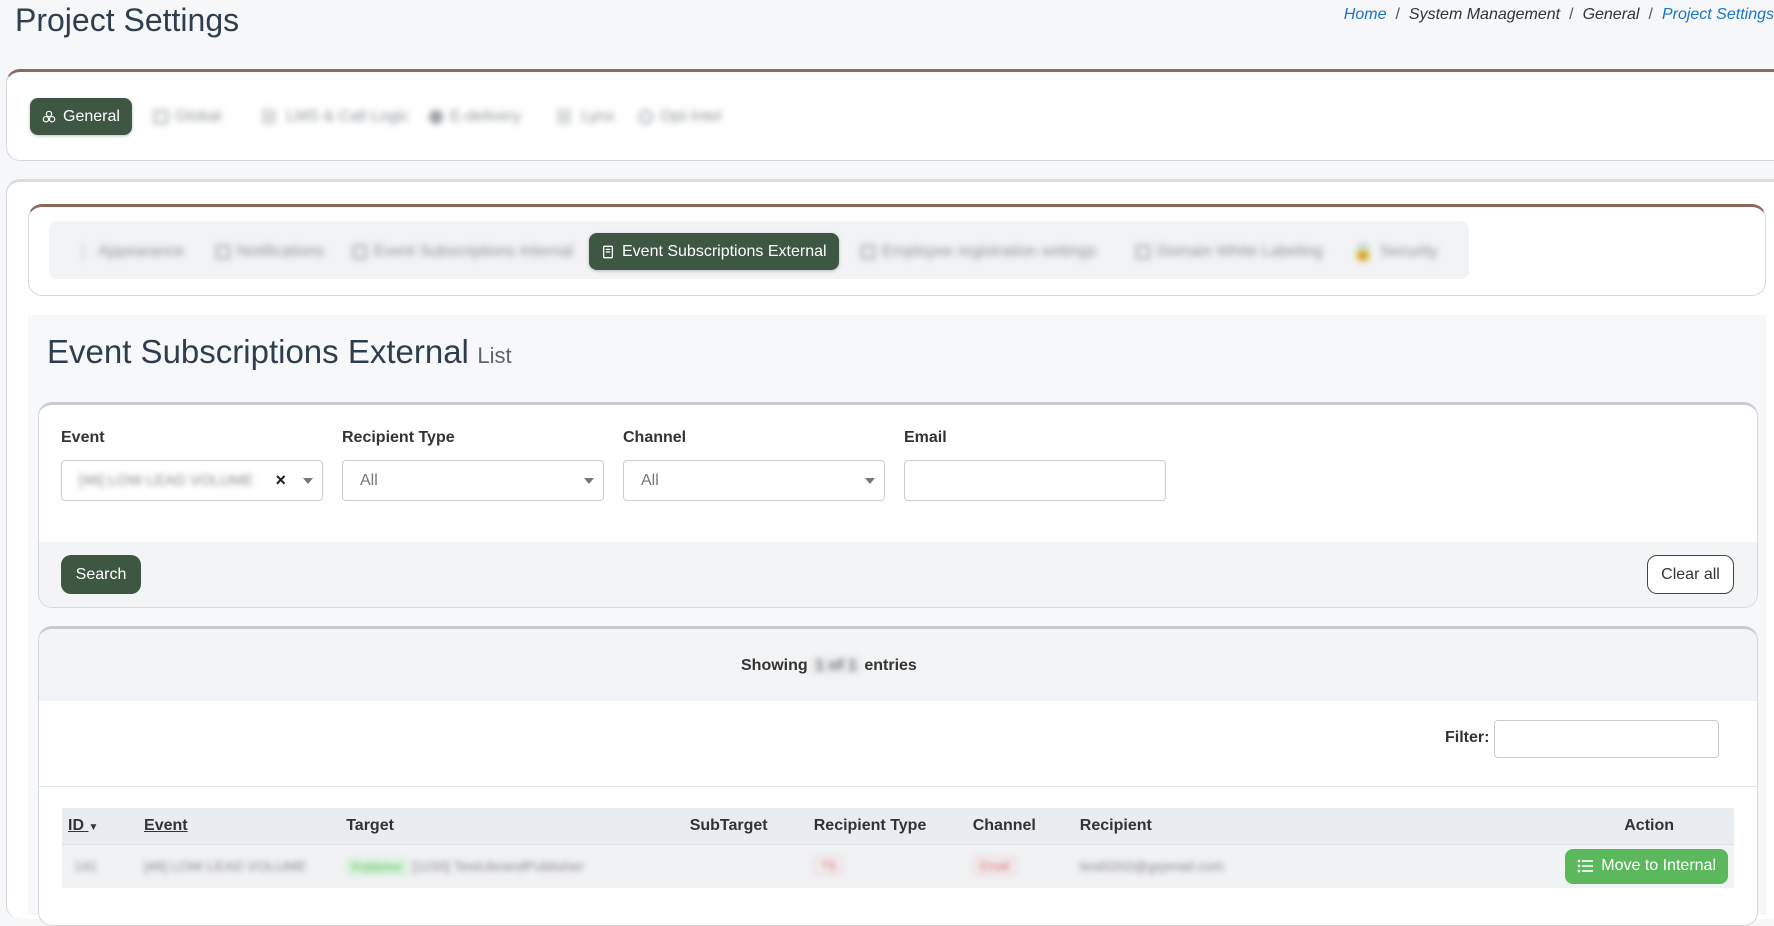 This screenshot has height=926, width=1774. What do you see at coordinates (886, 866) in the screenshot?
I see `cell-recipient-type: TS` at bounding box center [886, 866].